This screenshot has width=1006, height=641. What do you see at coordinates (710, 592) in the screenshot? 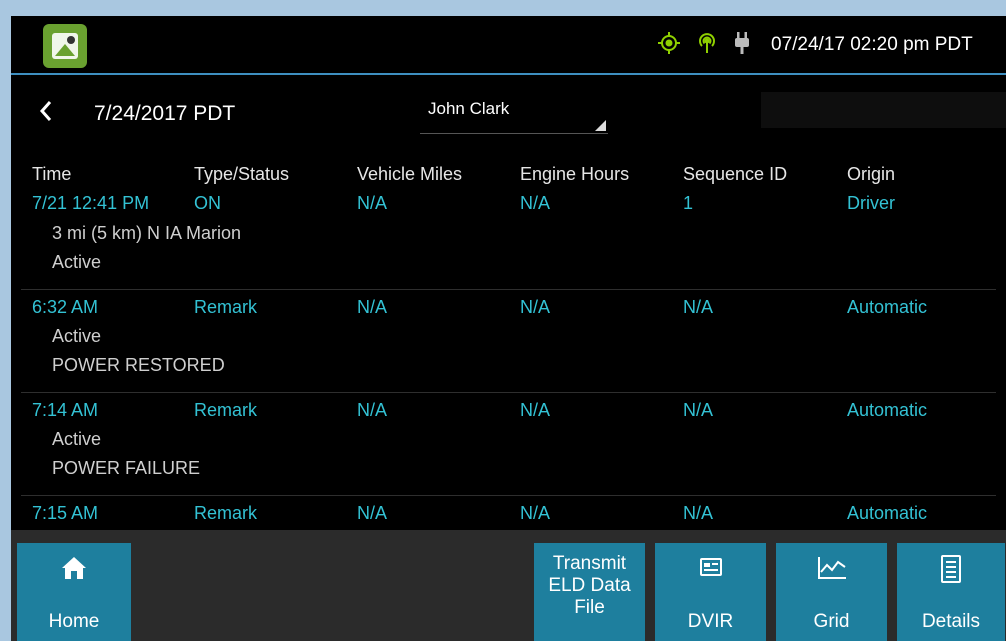
I see `dvir-button: DVIR` at bounding box center [710, 592].